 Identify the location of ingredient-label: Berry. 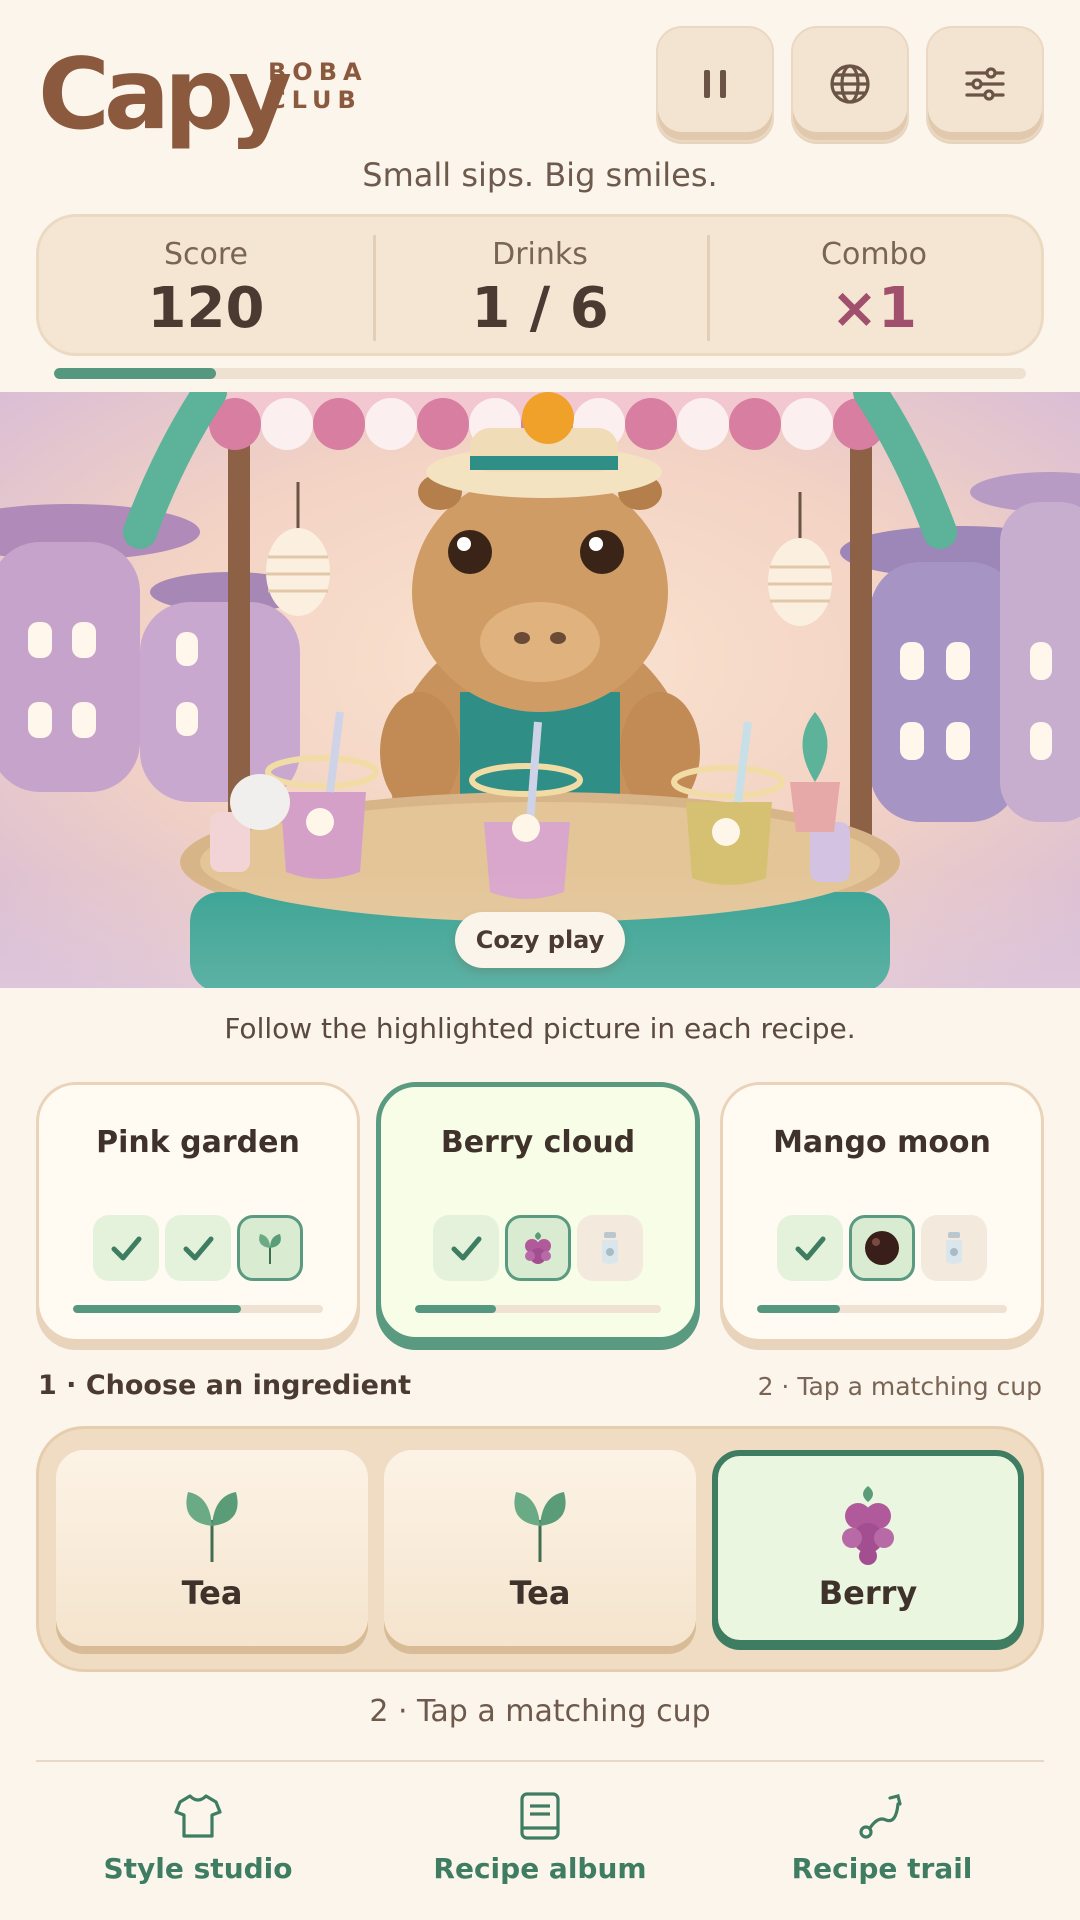
(868, 1593).